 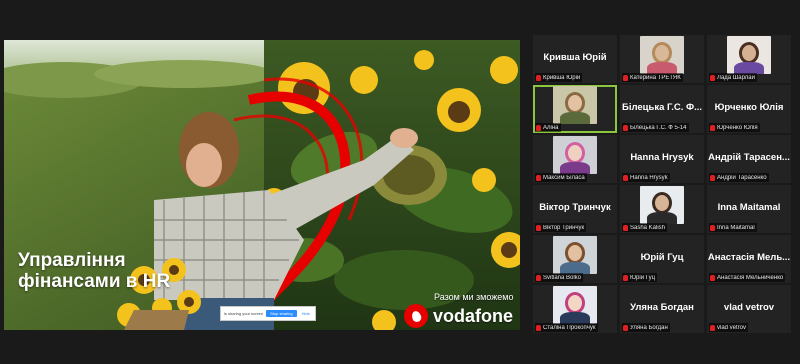 I want to click on participant-caption: Сталіна Прокопчук, so click(x=566, y=327).